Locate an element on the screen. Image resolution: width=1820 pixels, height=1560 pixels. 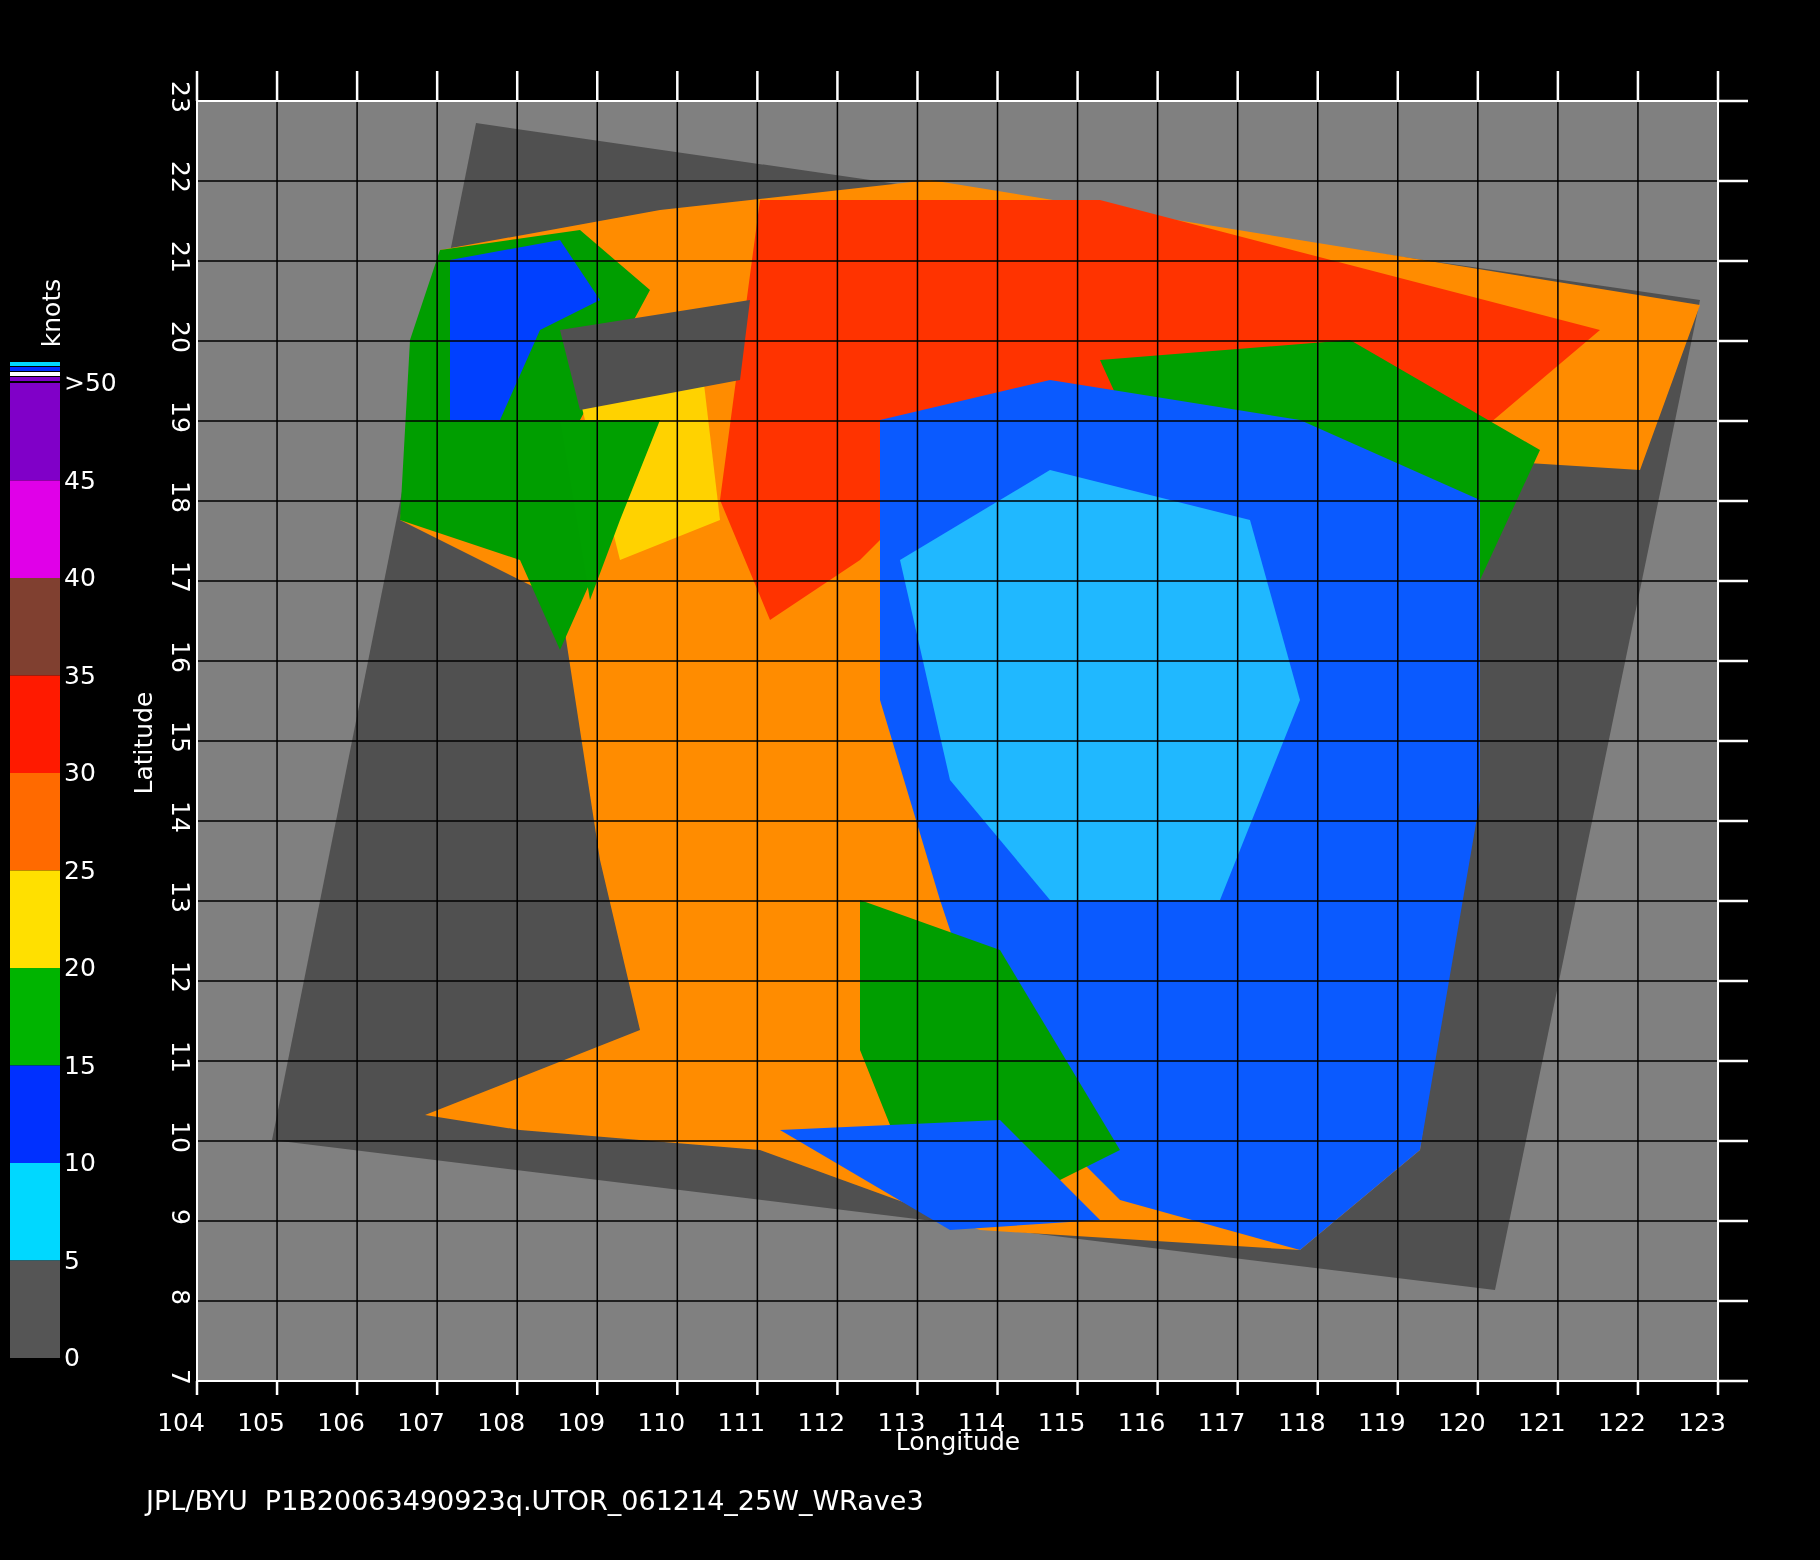
colorbar-label: 0 is located at coordinates (72, 1357).